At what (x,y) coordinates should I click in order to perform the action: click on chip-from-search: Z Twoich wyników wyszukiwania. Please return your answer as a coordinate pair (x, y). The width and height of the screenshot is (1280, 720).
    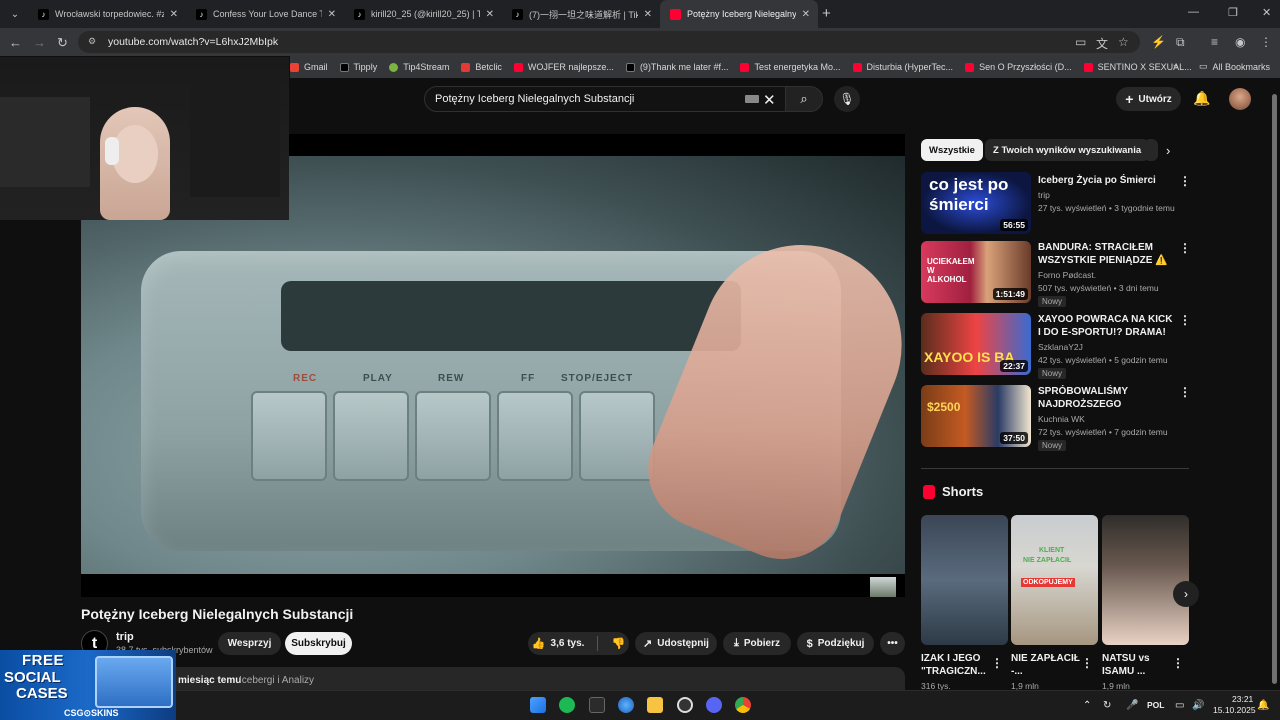
    Looking at the image, I should click on (1067, 150).